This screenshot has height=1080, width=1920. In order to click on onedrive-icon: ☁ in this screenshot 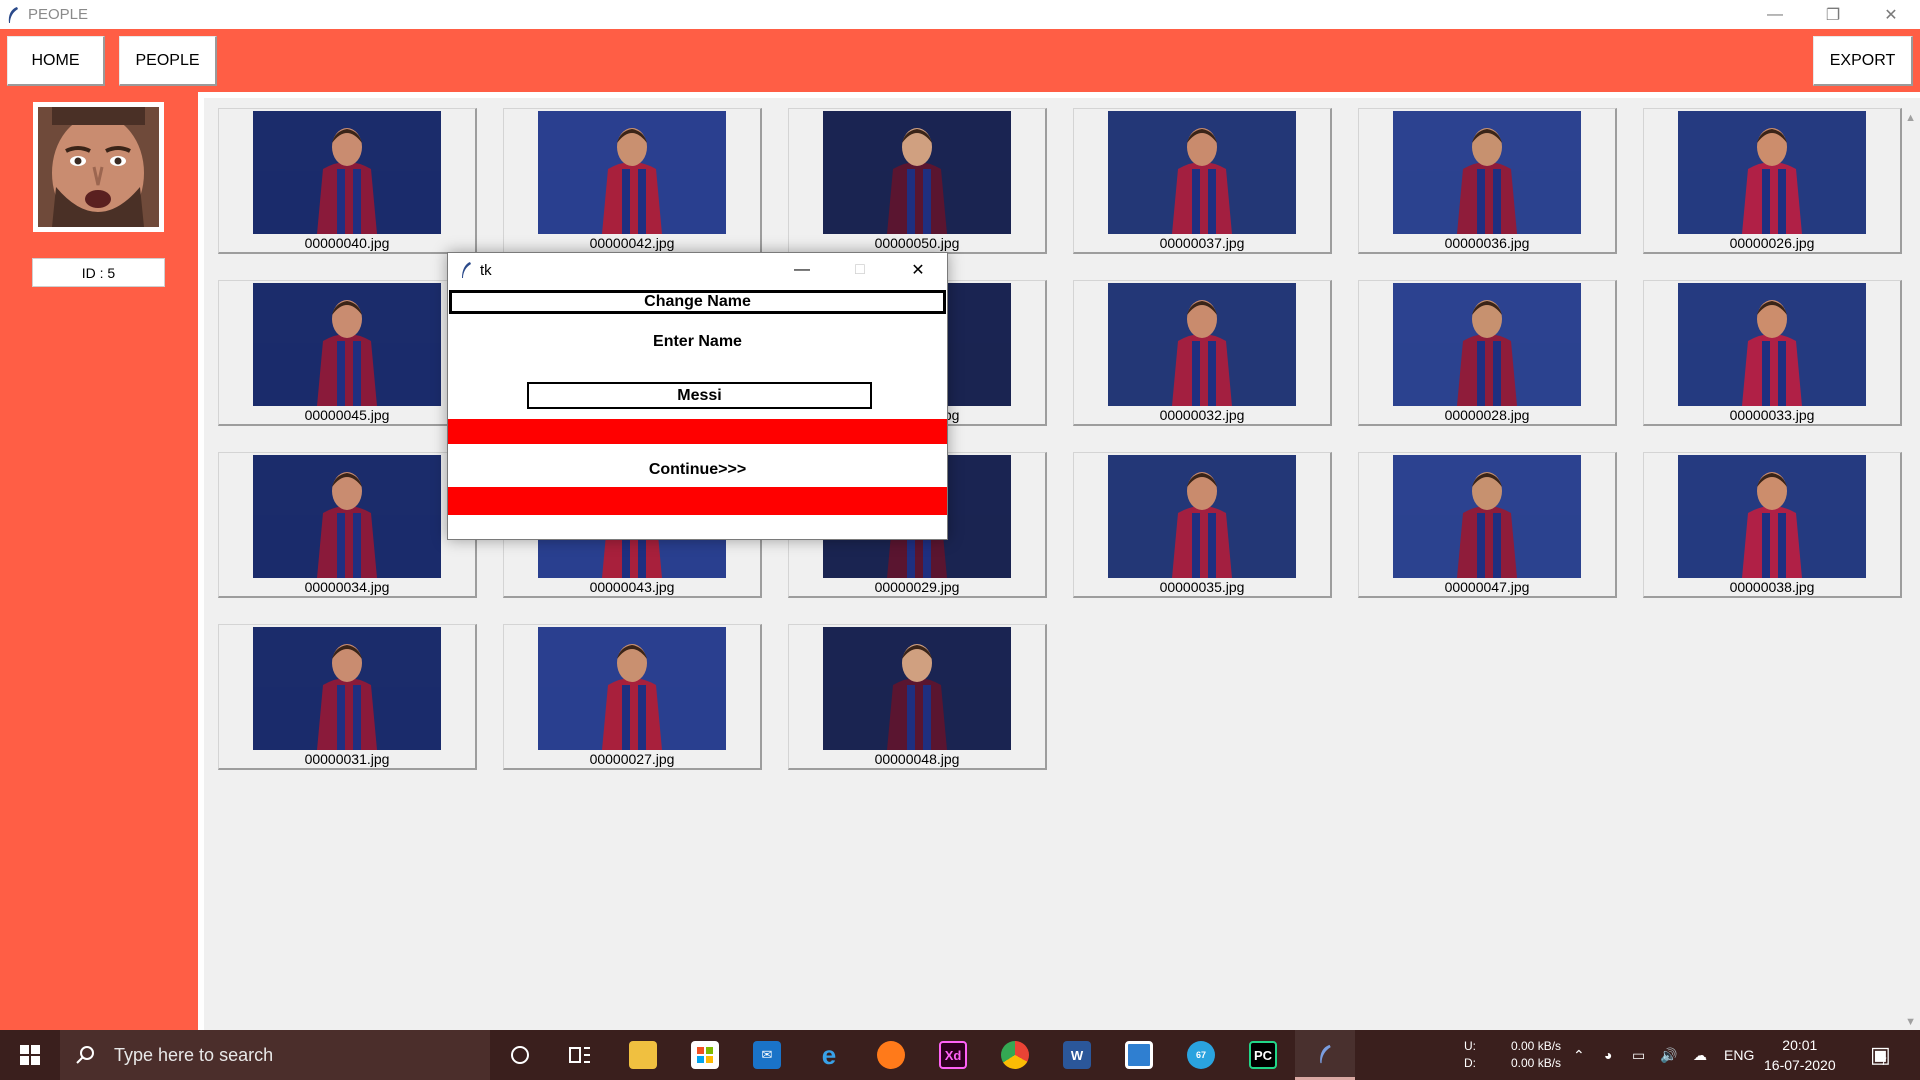, I will do `click(1700, 1055)`.